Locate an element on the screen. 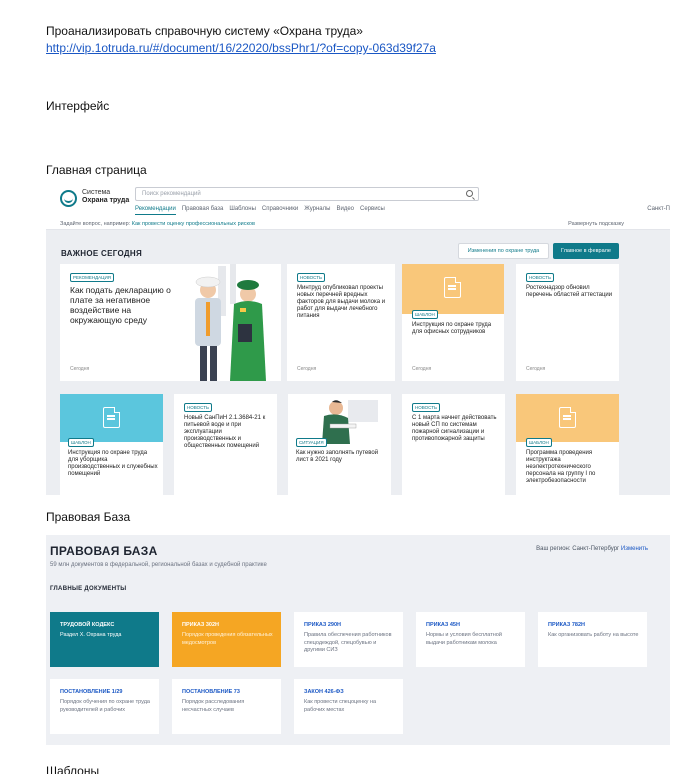 This screenshot has width=693, height=774. nav-templates: Шаблоны is located at coordinates (242, 210).